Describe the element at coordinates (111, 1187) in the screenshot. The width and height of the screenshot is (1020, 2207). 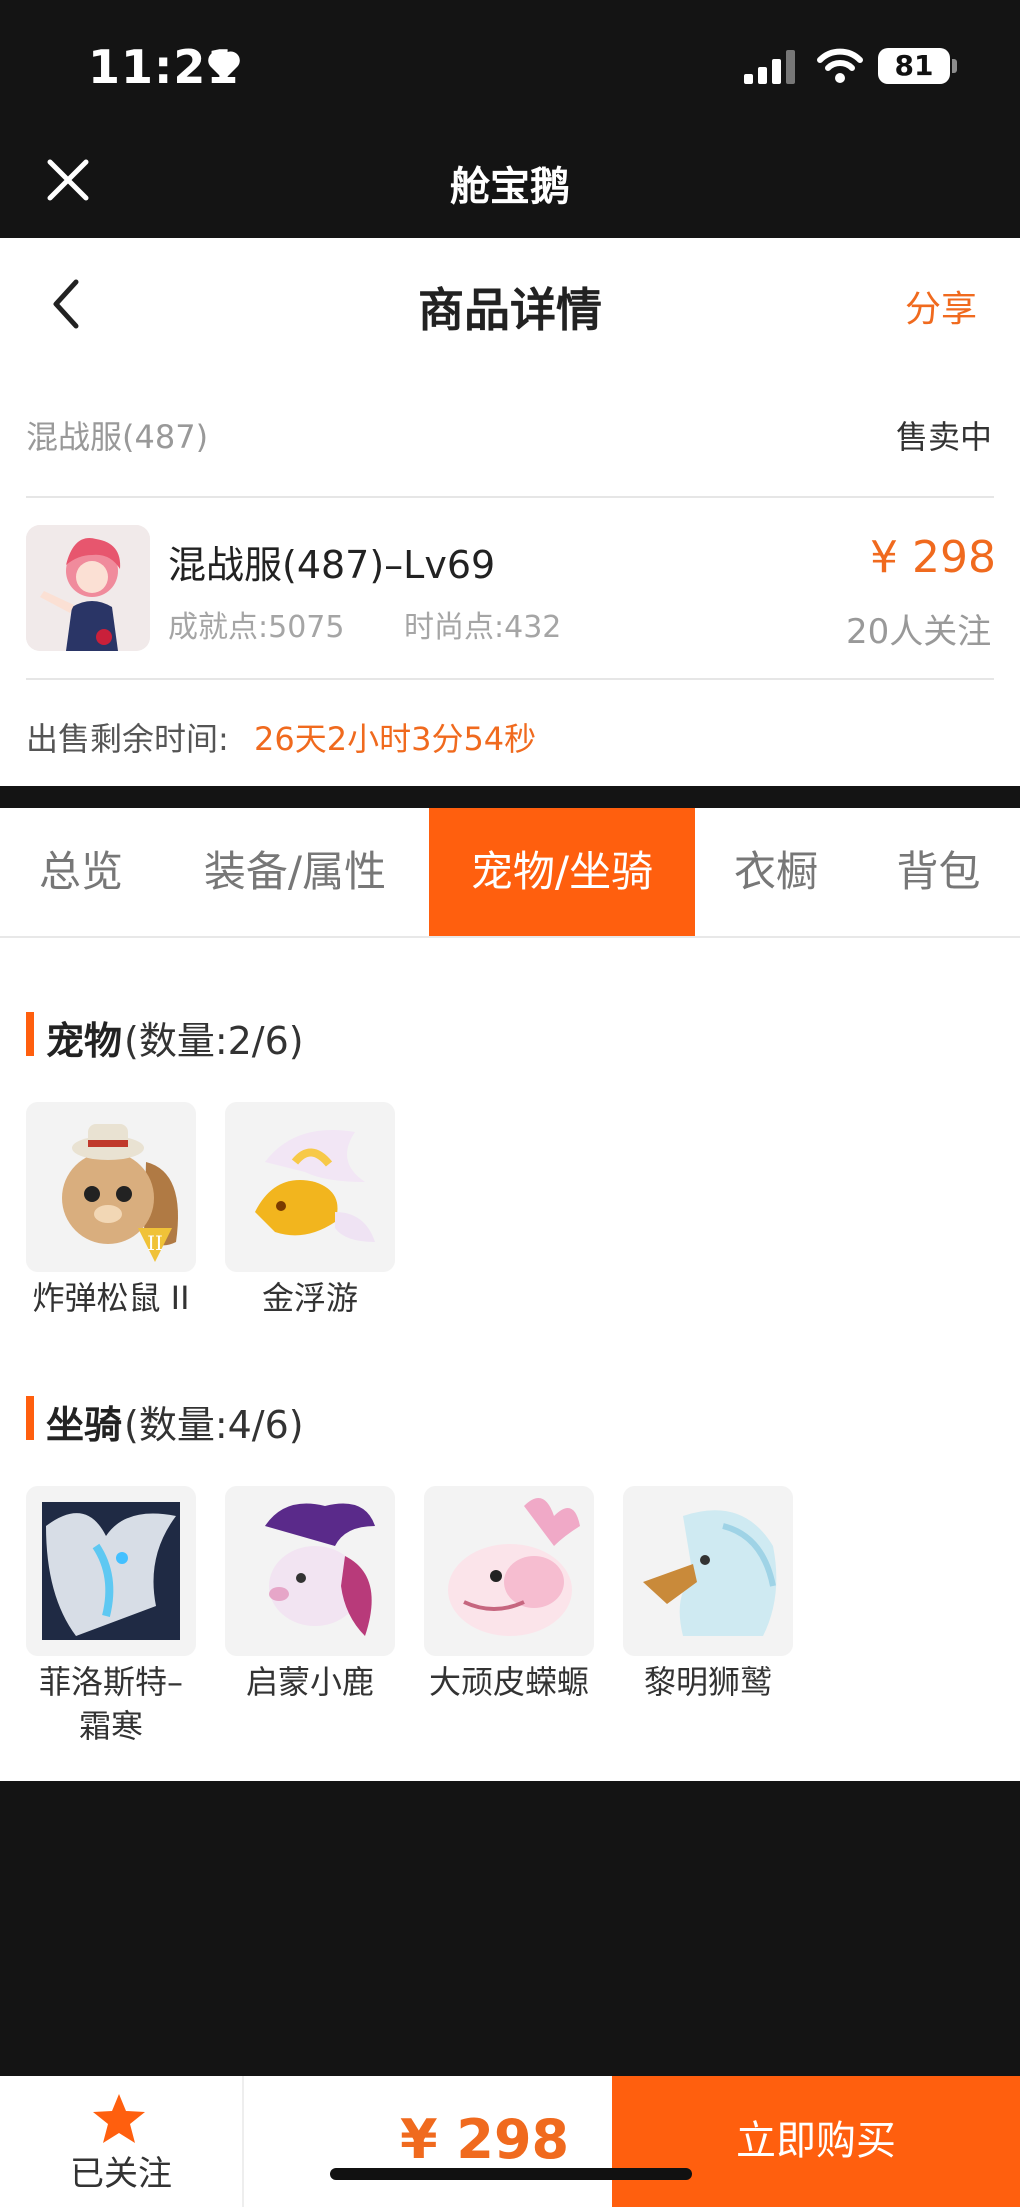
I see `pet-bomb-squirrel-icon: II` at that location.